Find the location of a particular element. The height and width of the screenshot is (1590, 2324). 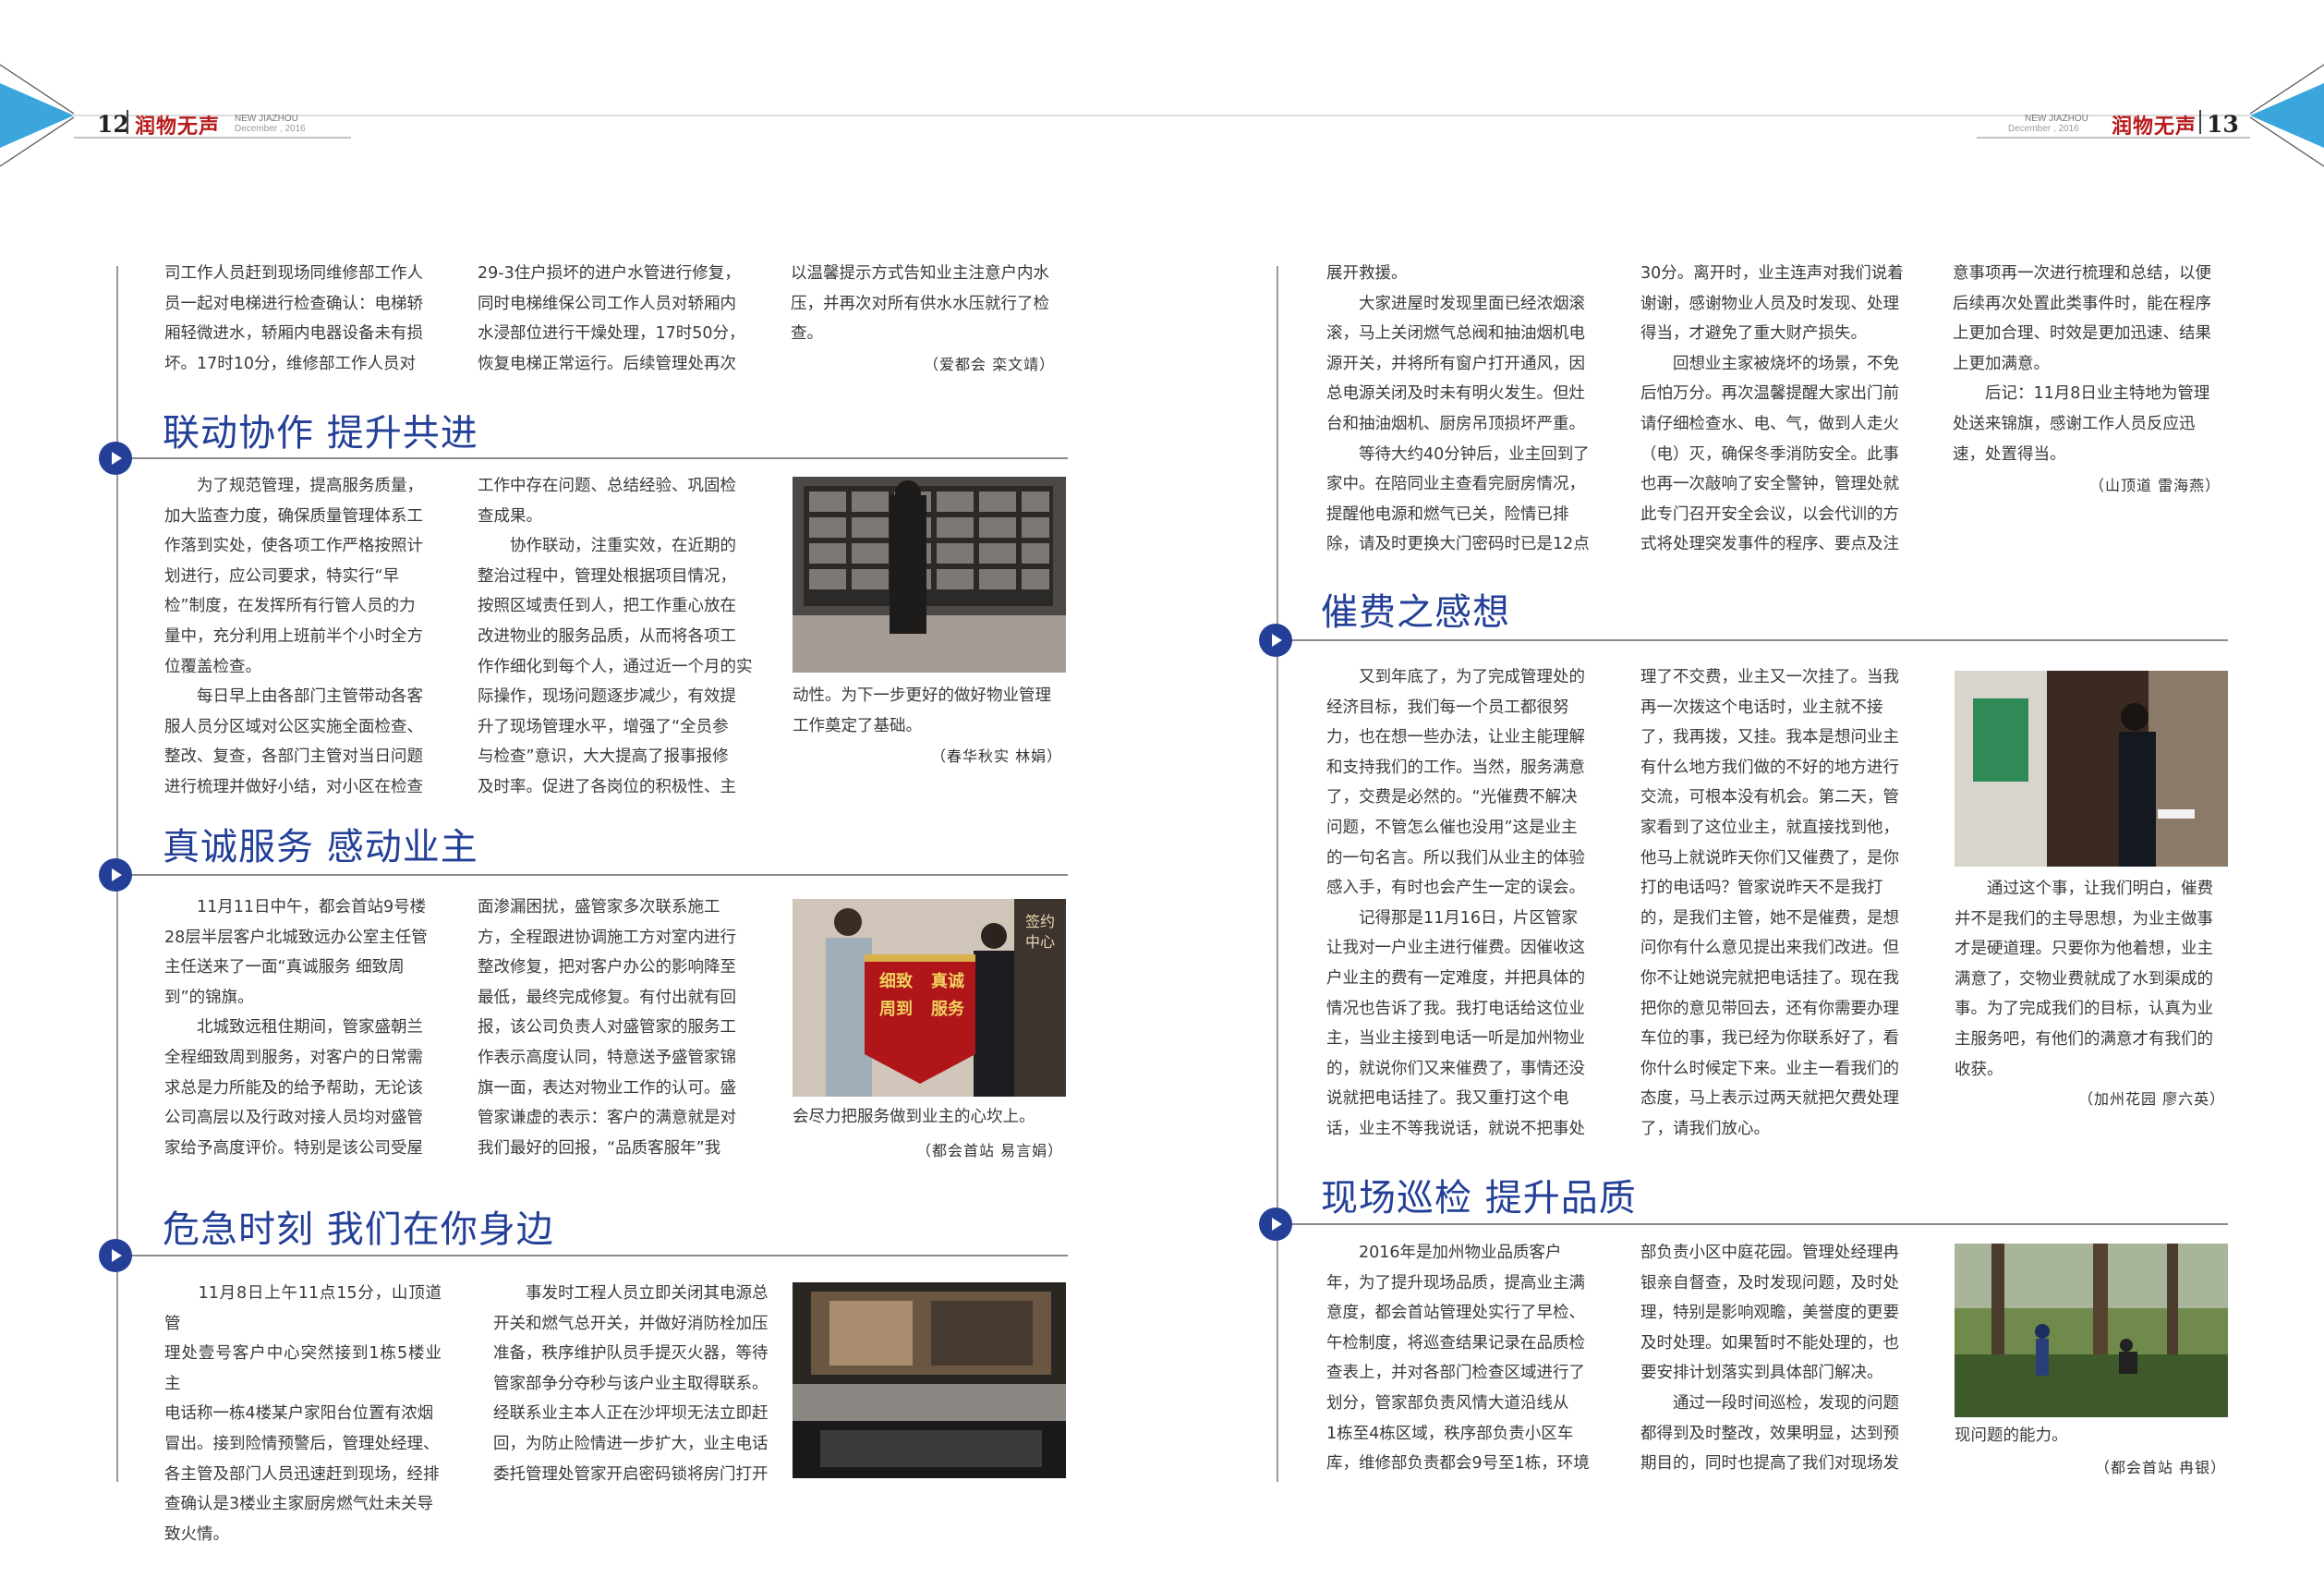

section-title: 联动协作 提升共进 is located at coordinates (320, 434).